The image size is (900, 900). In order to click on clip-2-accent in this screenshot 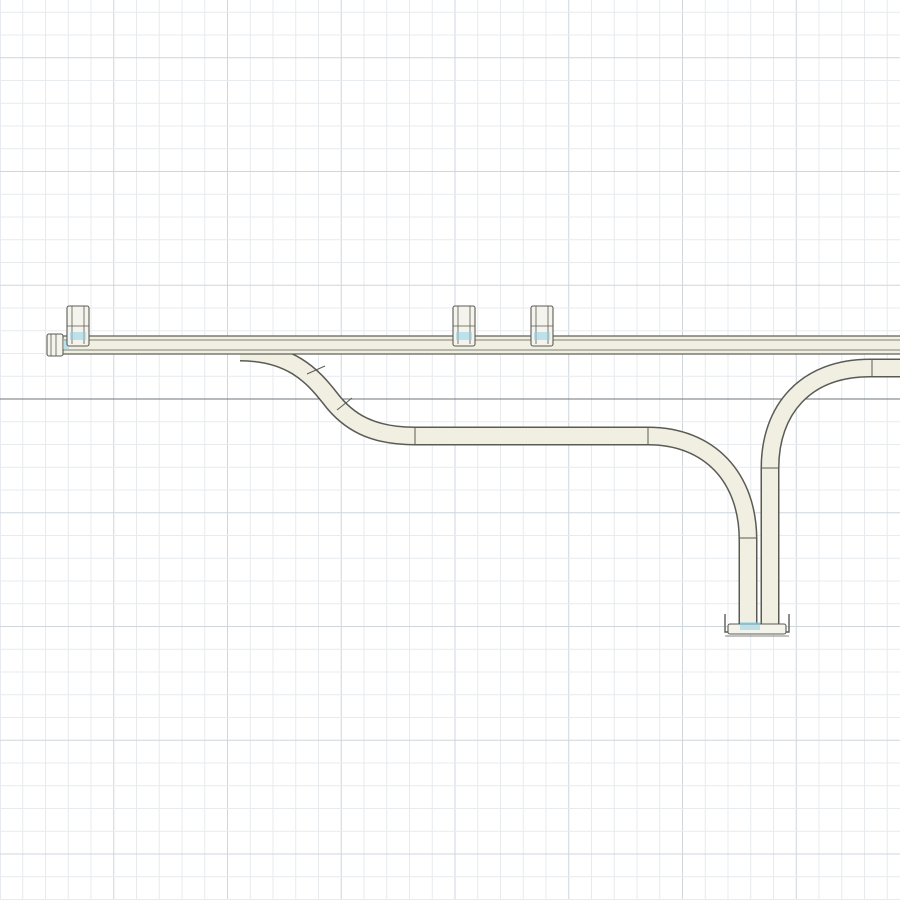, I will do `click(464, 336)`.